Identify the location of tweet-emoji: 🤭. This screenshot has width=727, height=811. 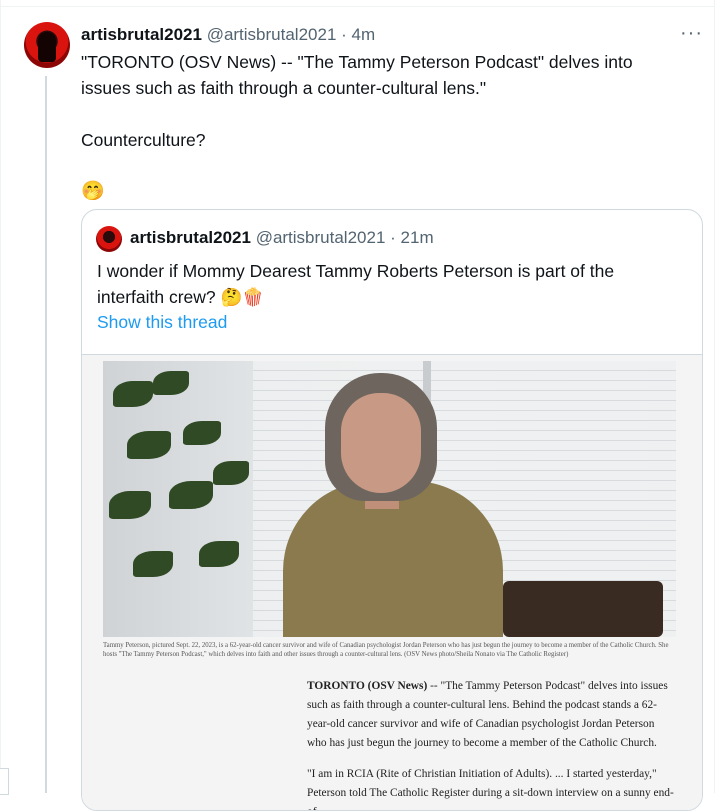
(93, 191).